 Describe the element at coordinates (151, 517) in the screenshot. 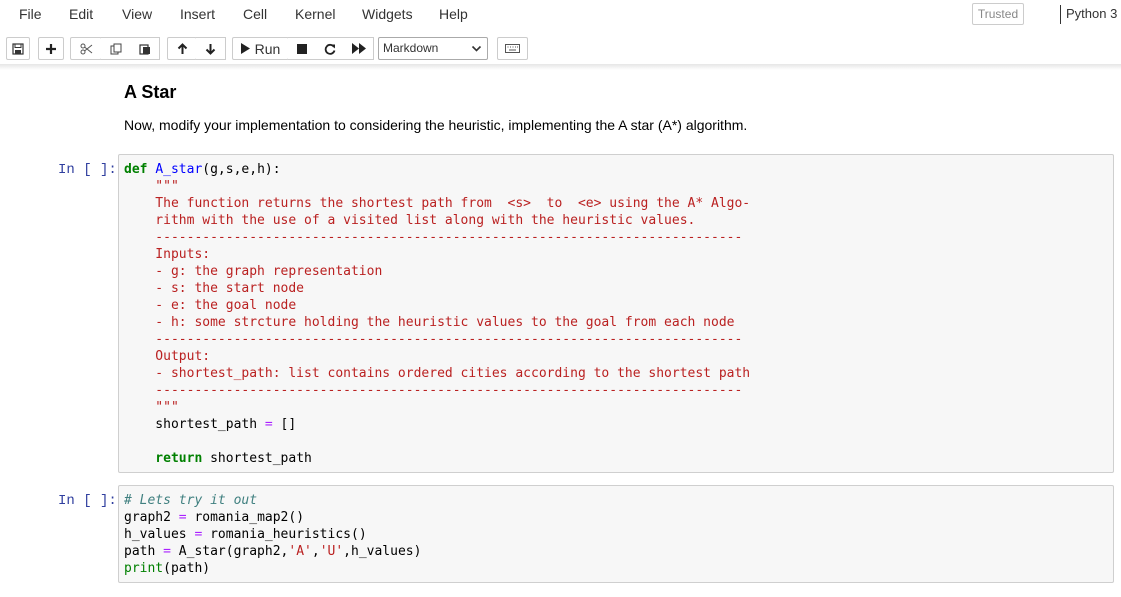

I see `code-token: graph2` at that location.